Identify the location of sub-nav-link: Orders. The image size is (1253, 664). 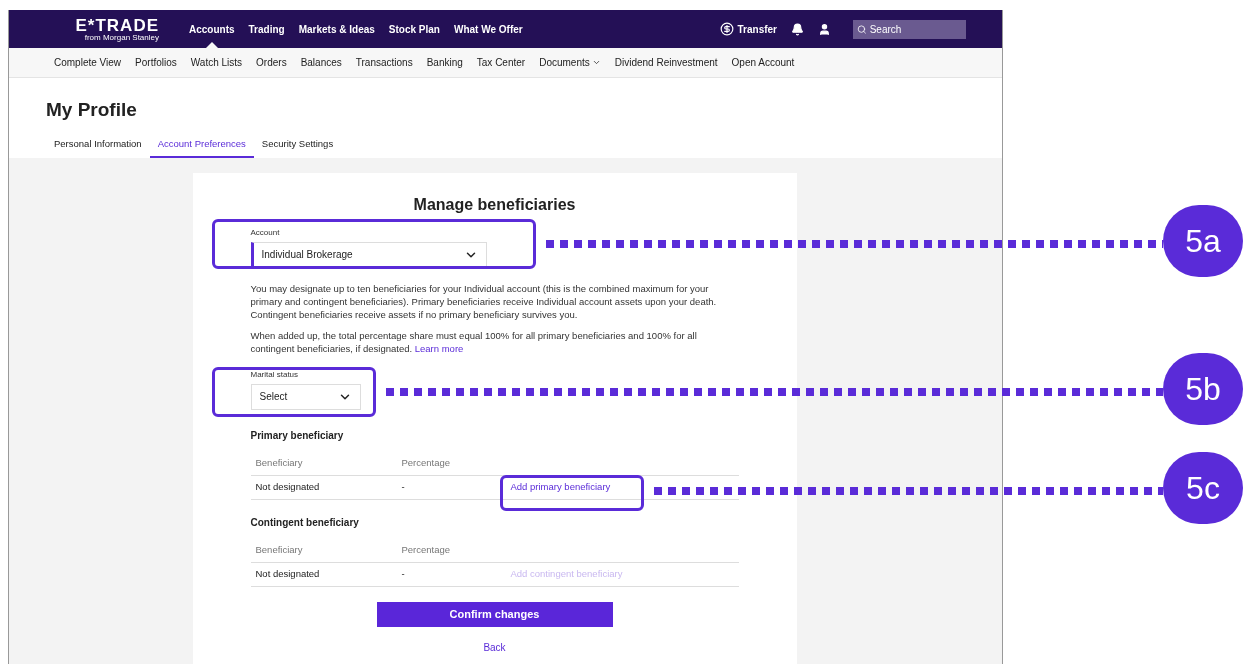
(271, 62).